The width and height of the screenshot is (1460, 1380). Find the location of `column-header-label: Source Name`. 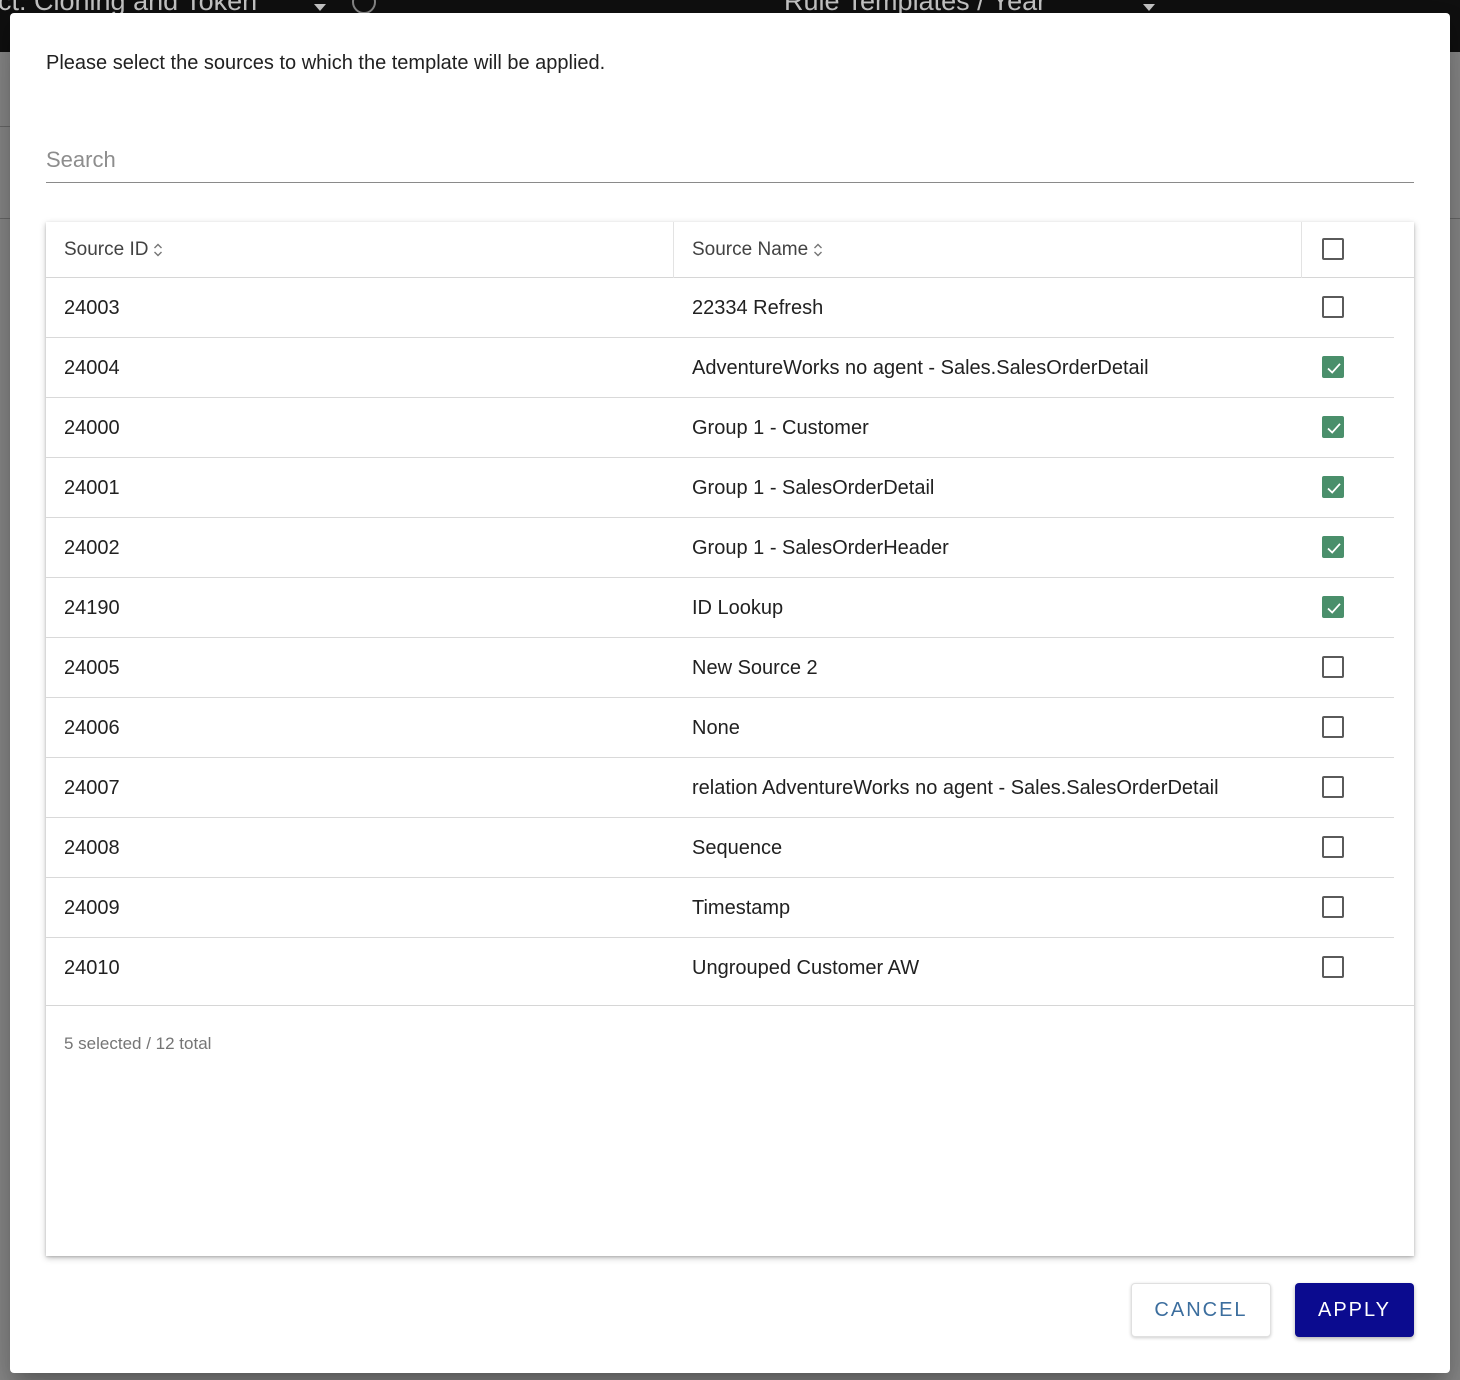

column-header-label: Source Name is located at coordinates (750, 249).